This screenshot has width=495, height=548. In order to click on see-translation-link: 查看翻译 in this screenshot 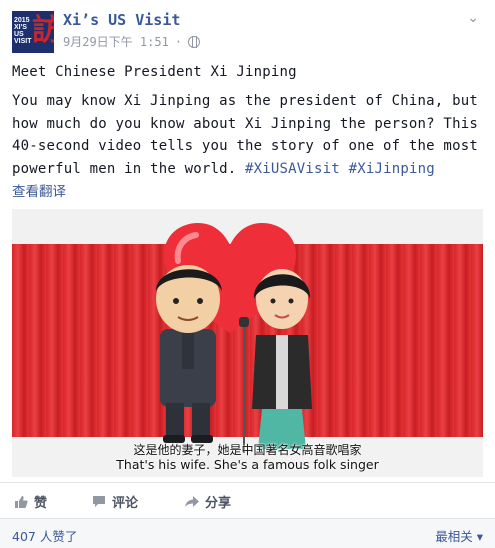, I will do `click(39, 190)`.